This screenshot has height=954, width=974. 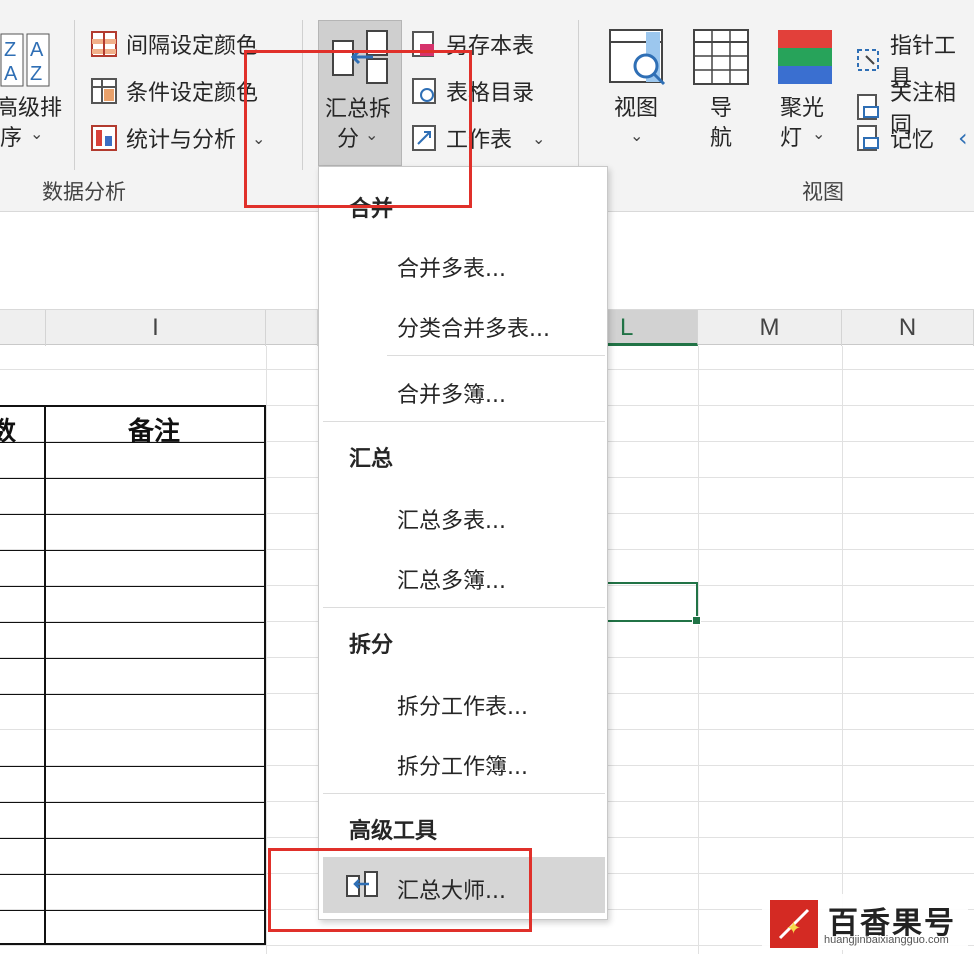 I want to click on stats-analysis-button: 统计与分析 ⌄, so click(x=177, y=138).